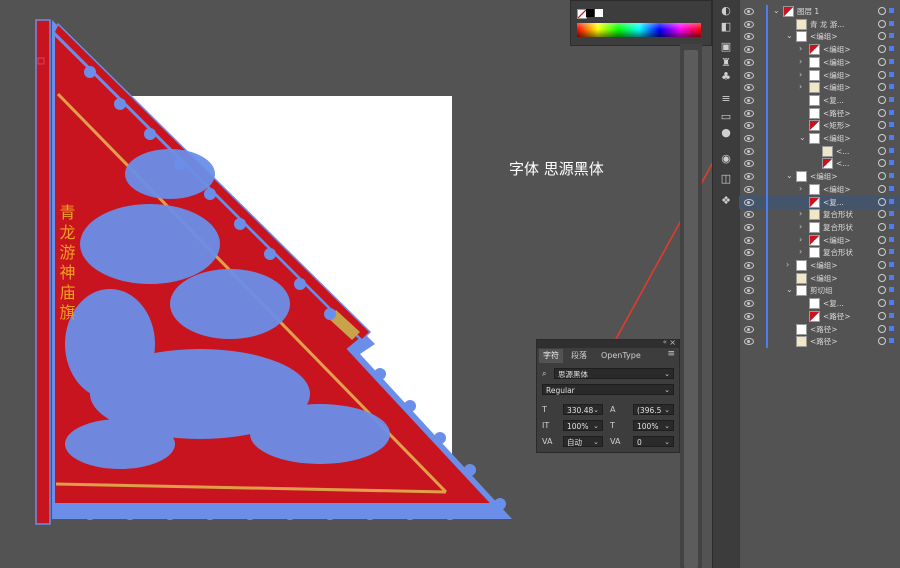 This screenshot has height=568, width=900. I want to click on kerning-field: 自动 ⌄, so click(583, 441).